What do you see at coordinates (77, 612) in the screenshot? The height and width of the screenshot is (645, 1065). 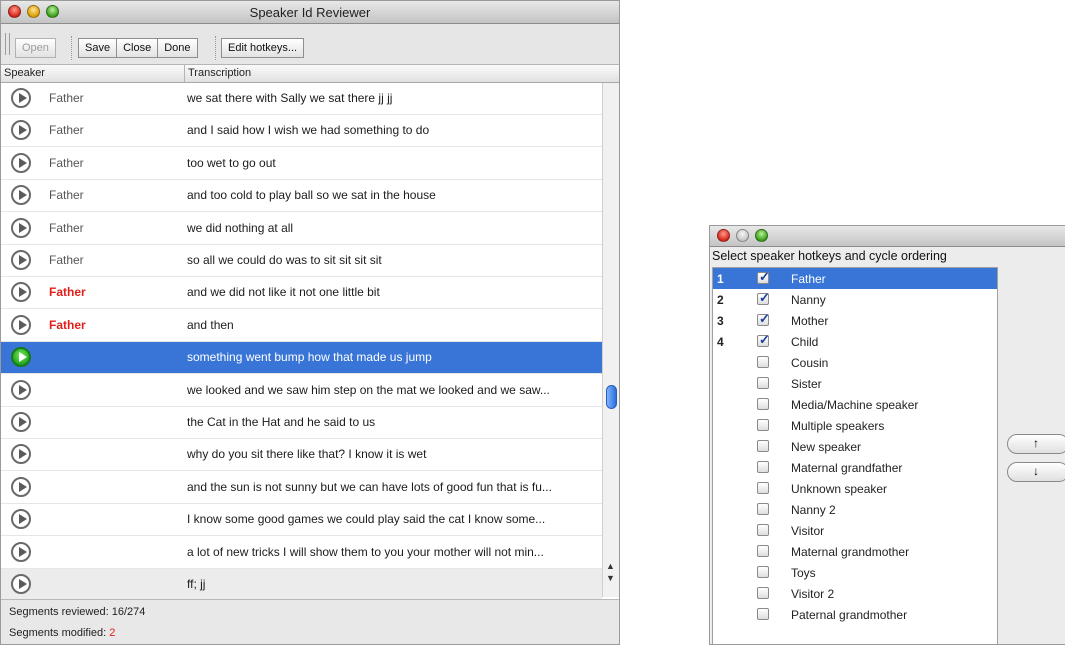 I see `segments-reviewed: Segments reviewed: 16/274` at bounding box center [77, 612].